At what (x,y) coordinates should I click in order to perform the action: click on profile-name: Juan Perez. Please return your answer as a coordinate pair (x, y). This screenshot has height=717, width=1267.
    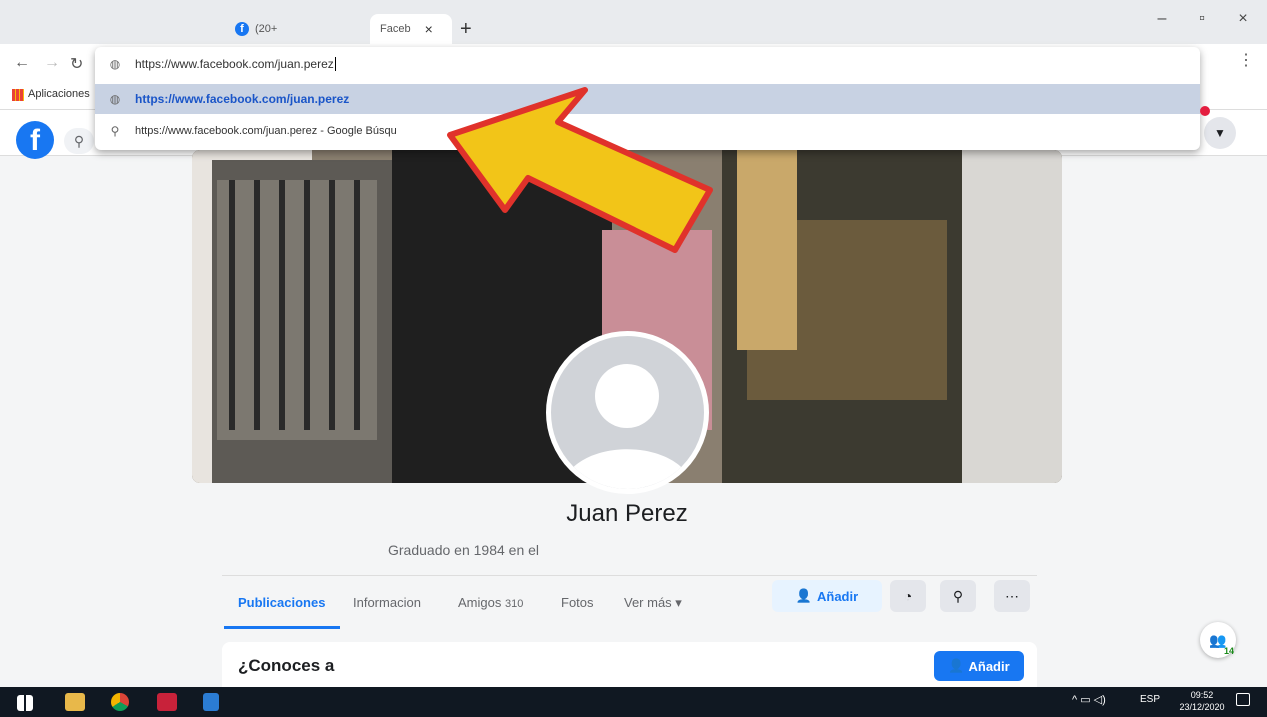
    Looking at the image, I should click on (627, 513).